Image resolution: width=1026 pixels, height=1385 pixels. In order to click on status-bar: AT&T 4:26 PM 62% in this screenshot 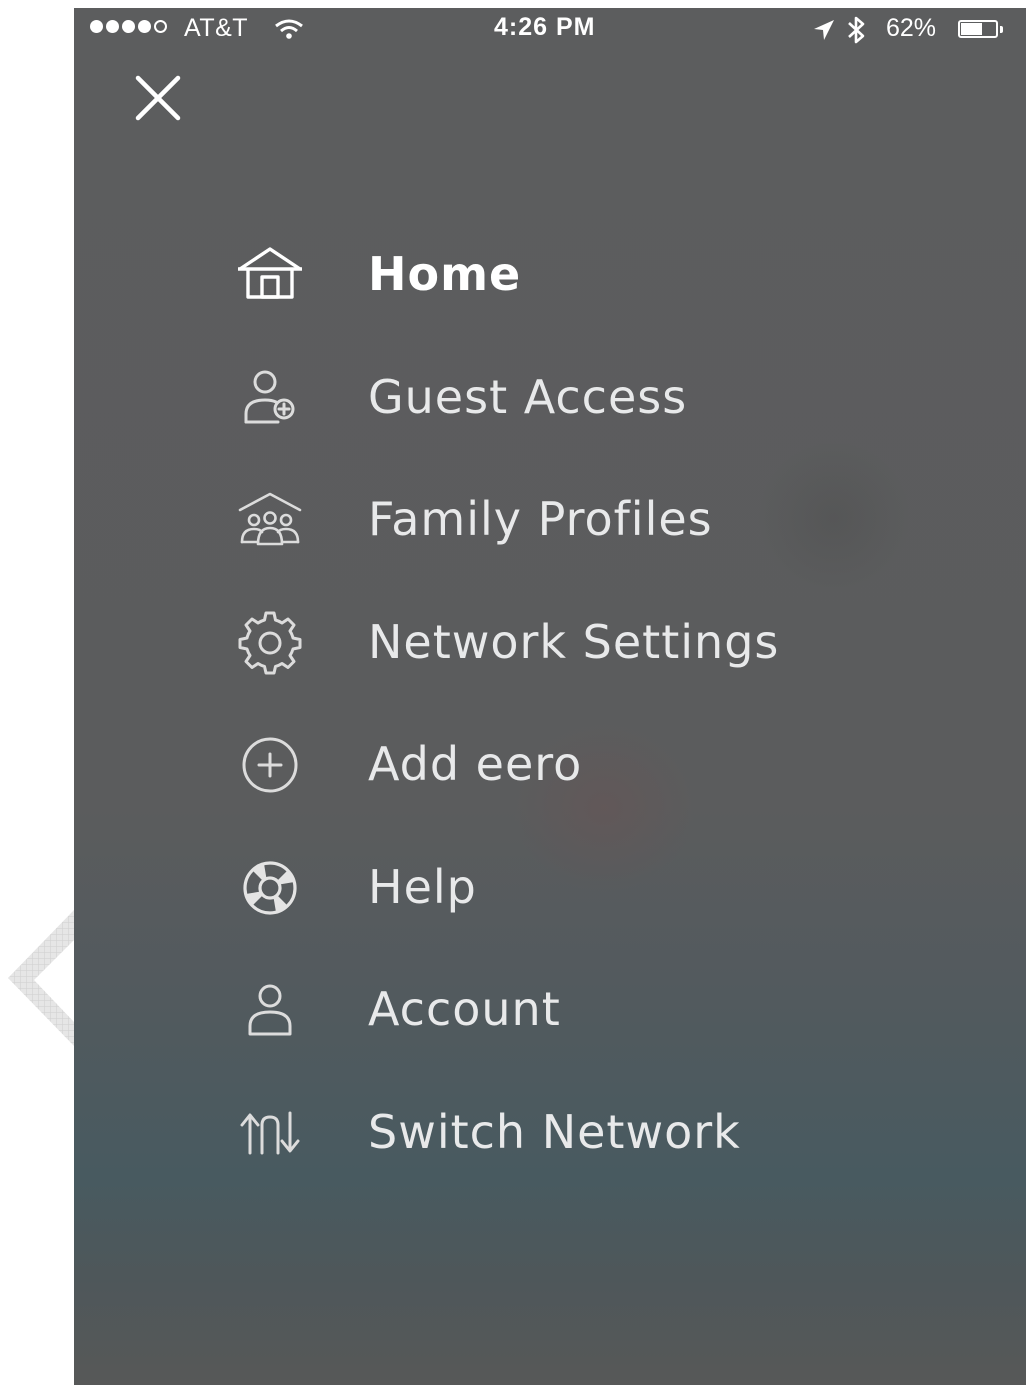, I will do `click(550, 29)`.